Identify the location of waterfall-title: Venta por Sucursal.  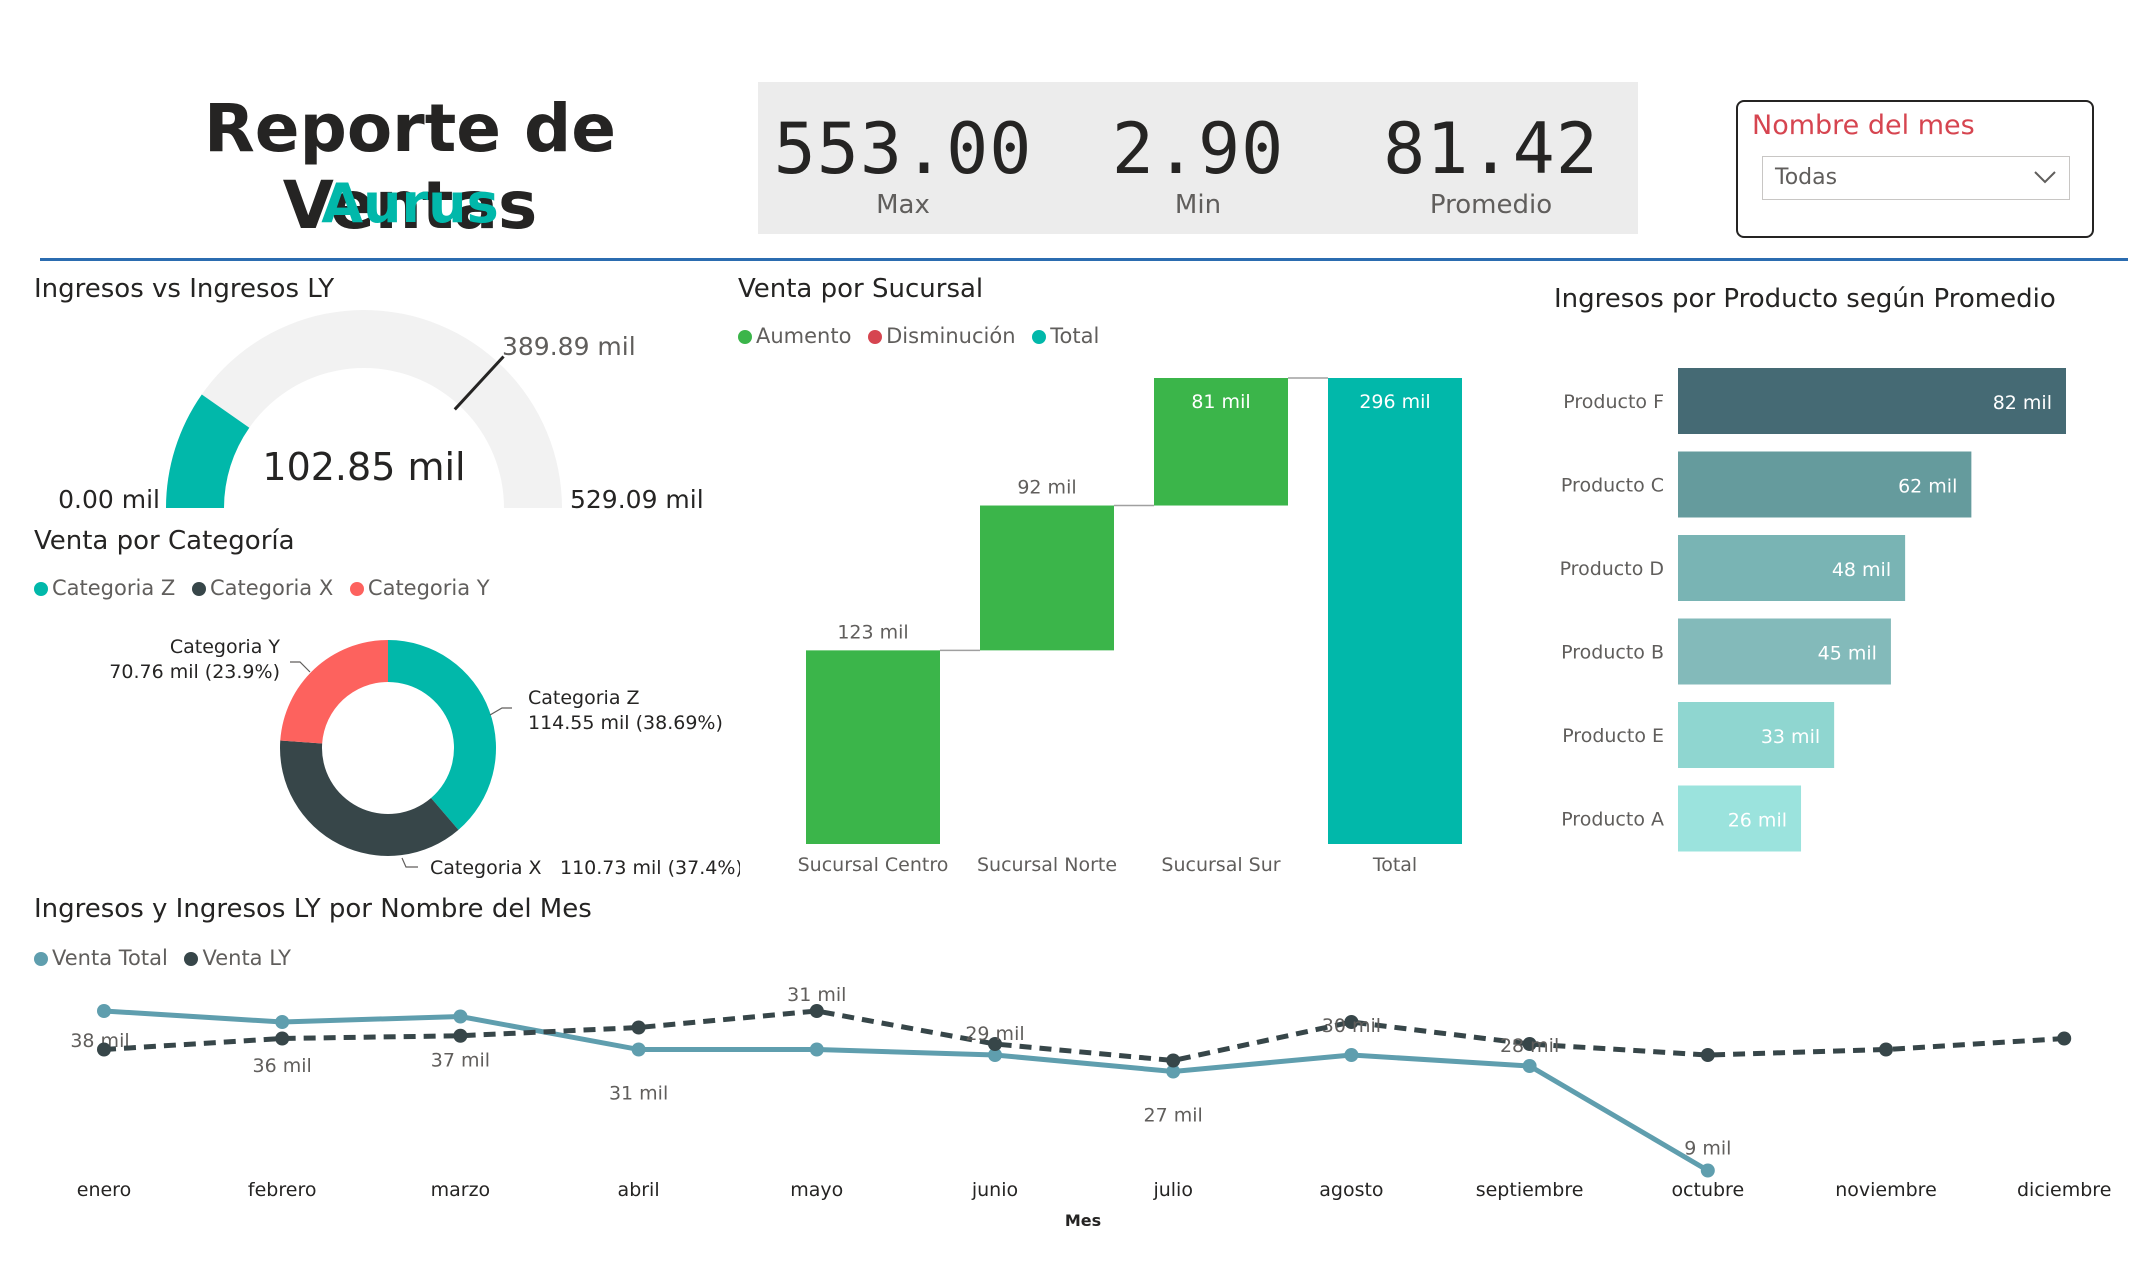
(861, 289).